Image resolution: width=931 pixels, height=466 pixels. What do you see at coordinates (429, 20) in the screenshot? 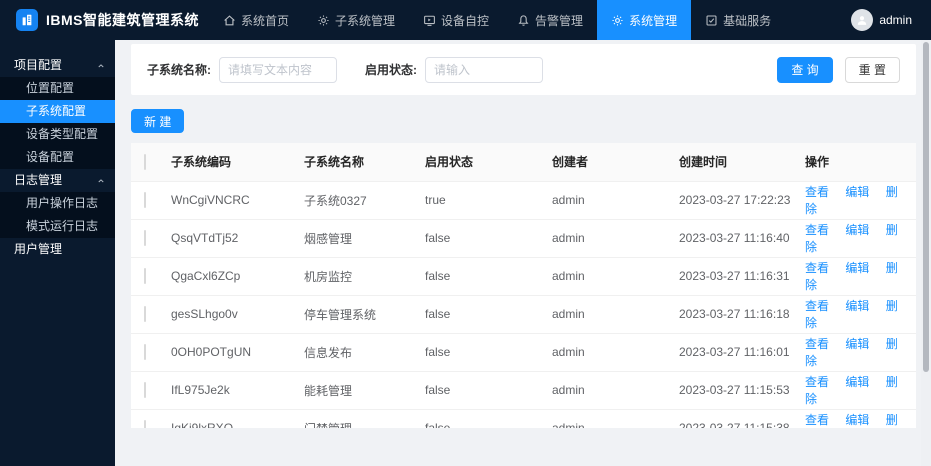
I see `monitor-icon` at bounding box center [429, 20].